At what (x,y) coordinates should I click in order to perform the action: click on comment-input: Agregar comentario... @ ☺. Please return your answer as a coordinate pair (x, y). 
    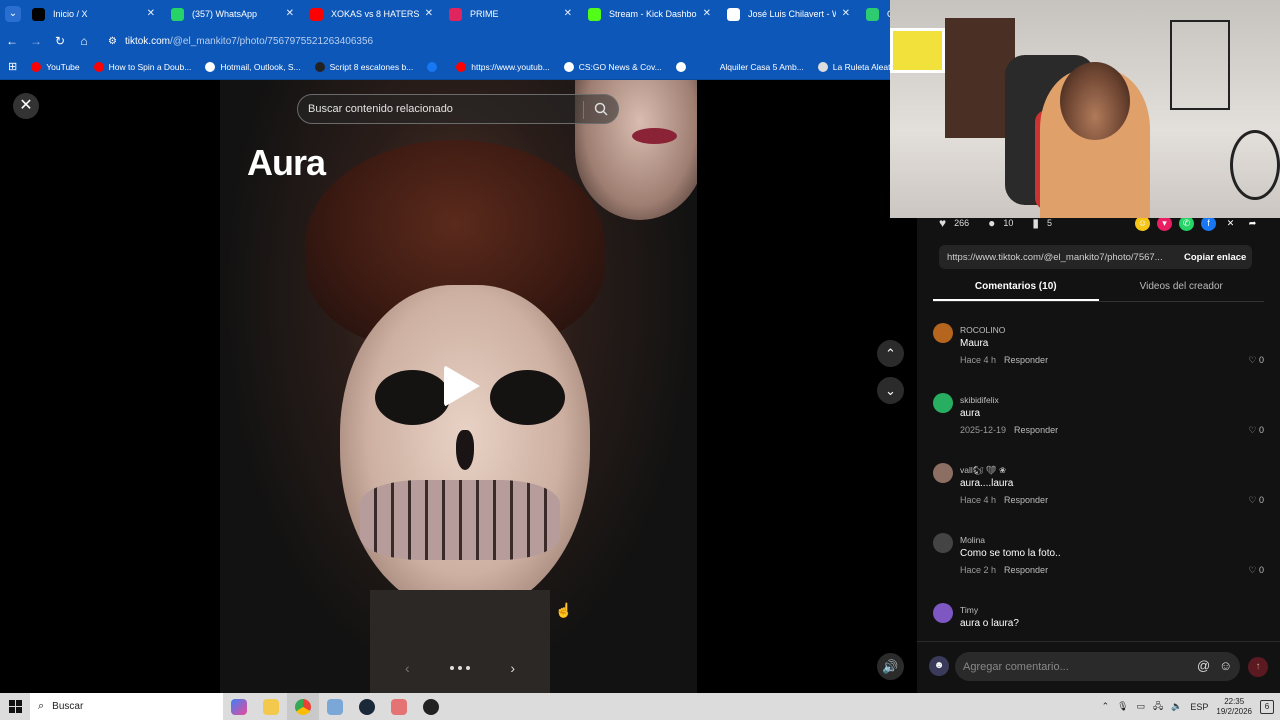
    Looking at the image, I should click on (1097, 666).